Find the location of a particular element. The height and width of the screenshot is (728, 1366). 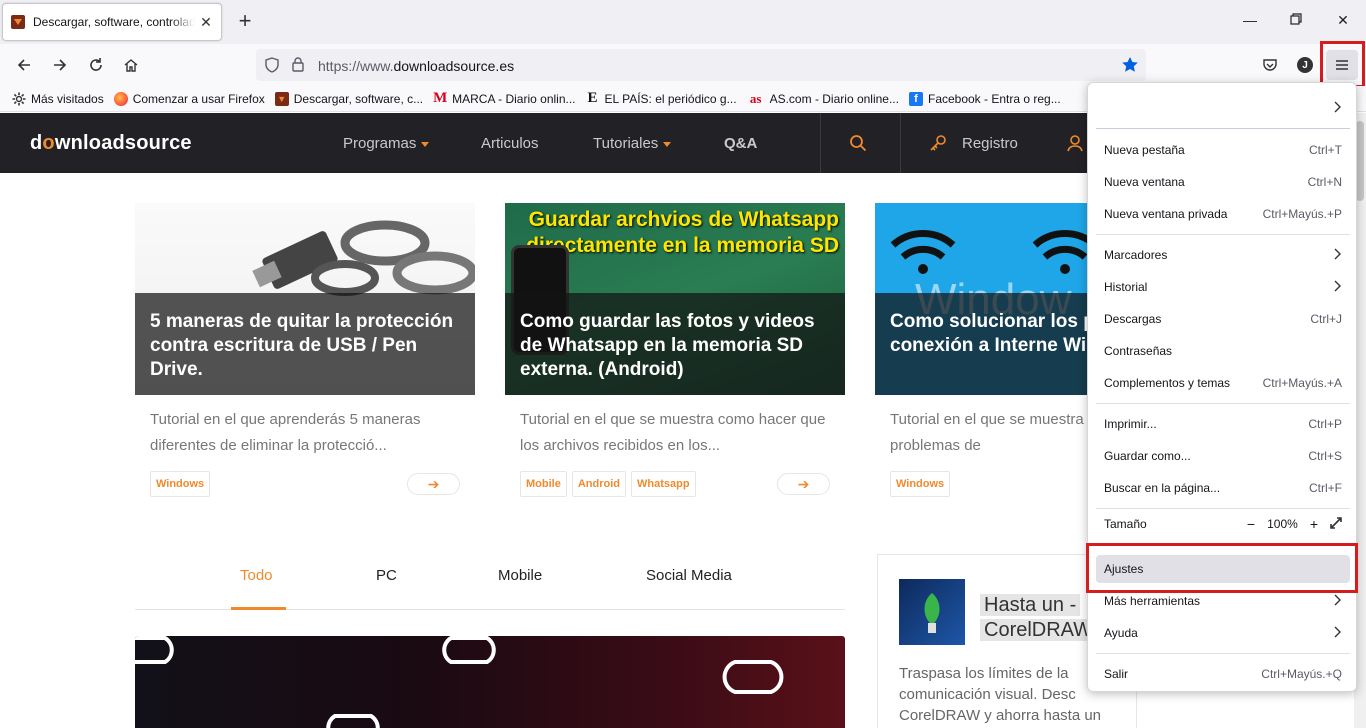

menu-item-marcadores: Marcadores is located at coordinates (1223, 255).